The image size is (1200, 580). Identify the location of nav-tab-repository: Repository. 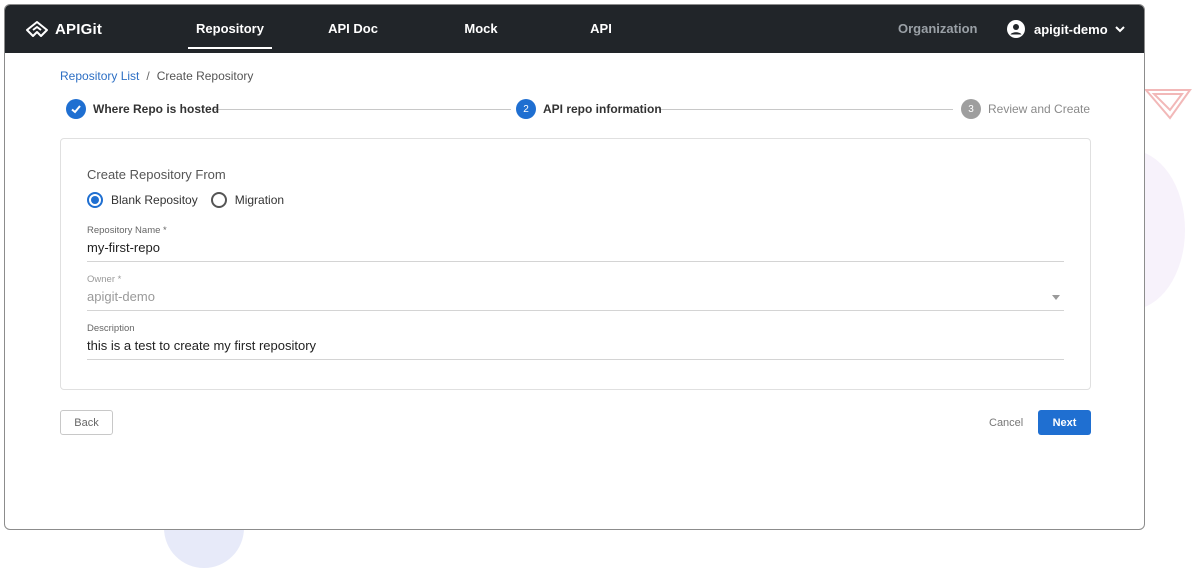
(230, 29).